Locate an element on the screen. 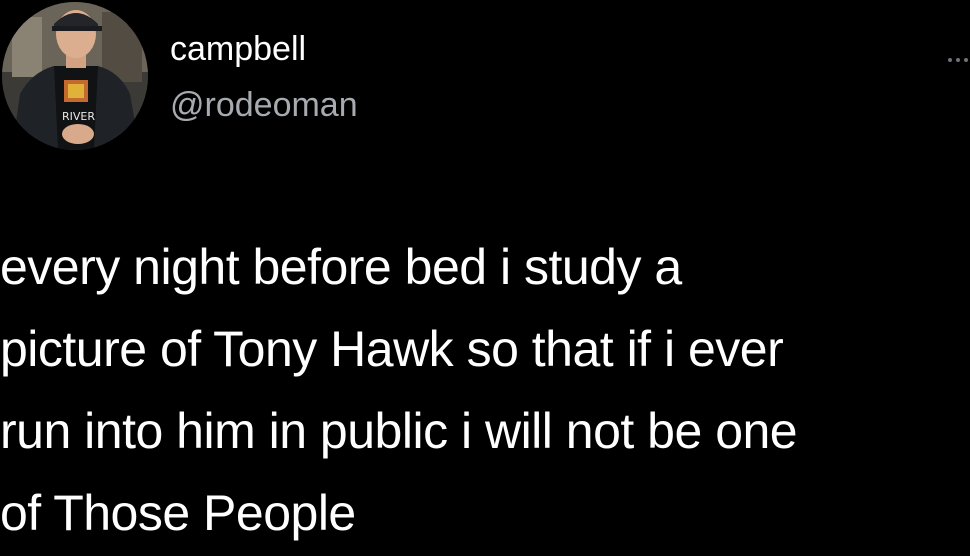  author-handle: @rodeoman is located at coordinates (264, 105).